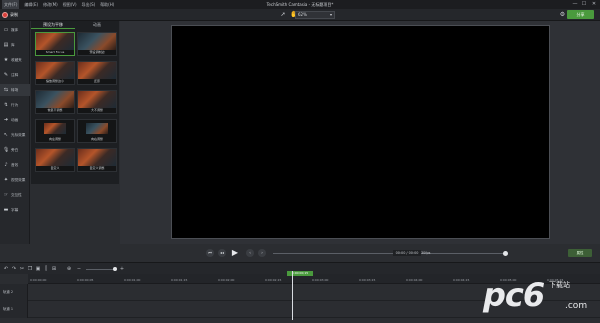  I want to click on record-label: 录制, so click(14, 14).